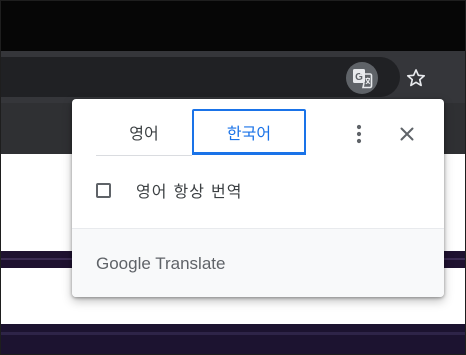 Image resolution: width=466 pixels, height=355 pixels. I want to click on tab-strip, so click(233, 25).